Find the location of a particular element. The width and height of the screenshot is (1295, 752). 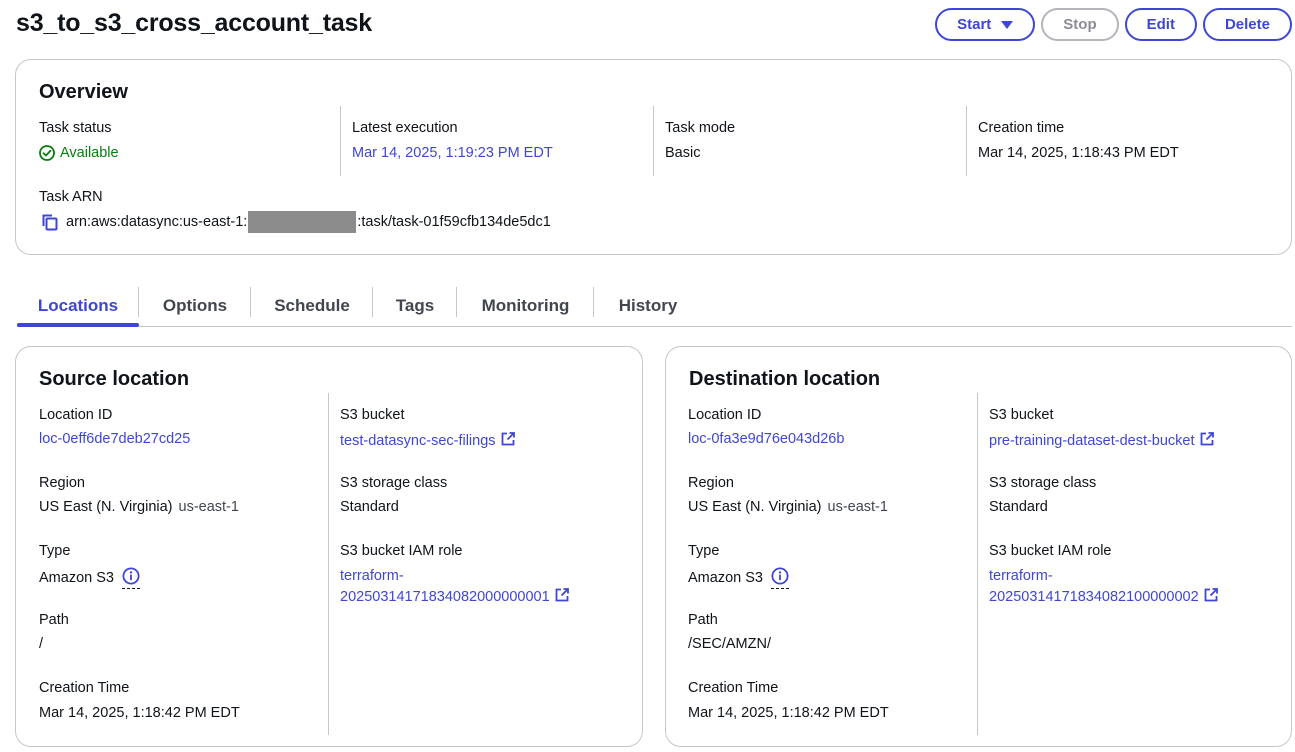

latest-execution-label: Latest execution is located at coordinates (405, 128).